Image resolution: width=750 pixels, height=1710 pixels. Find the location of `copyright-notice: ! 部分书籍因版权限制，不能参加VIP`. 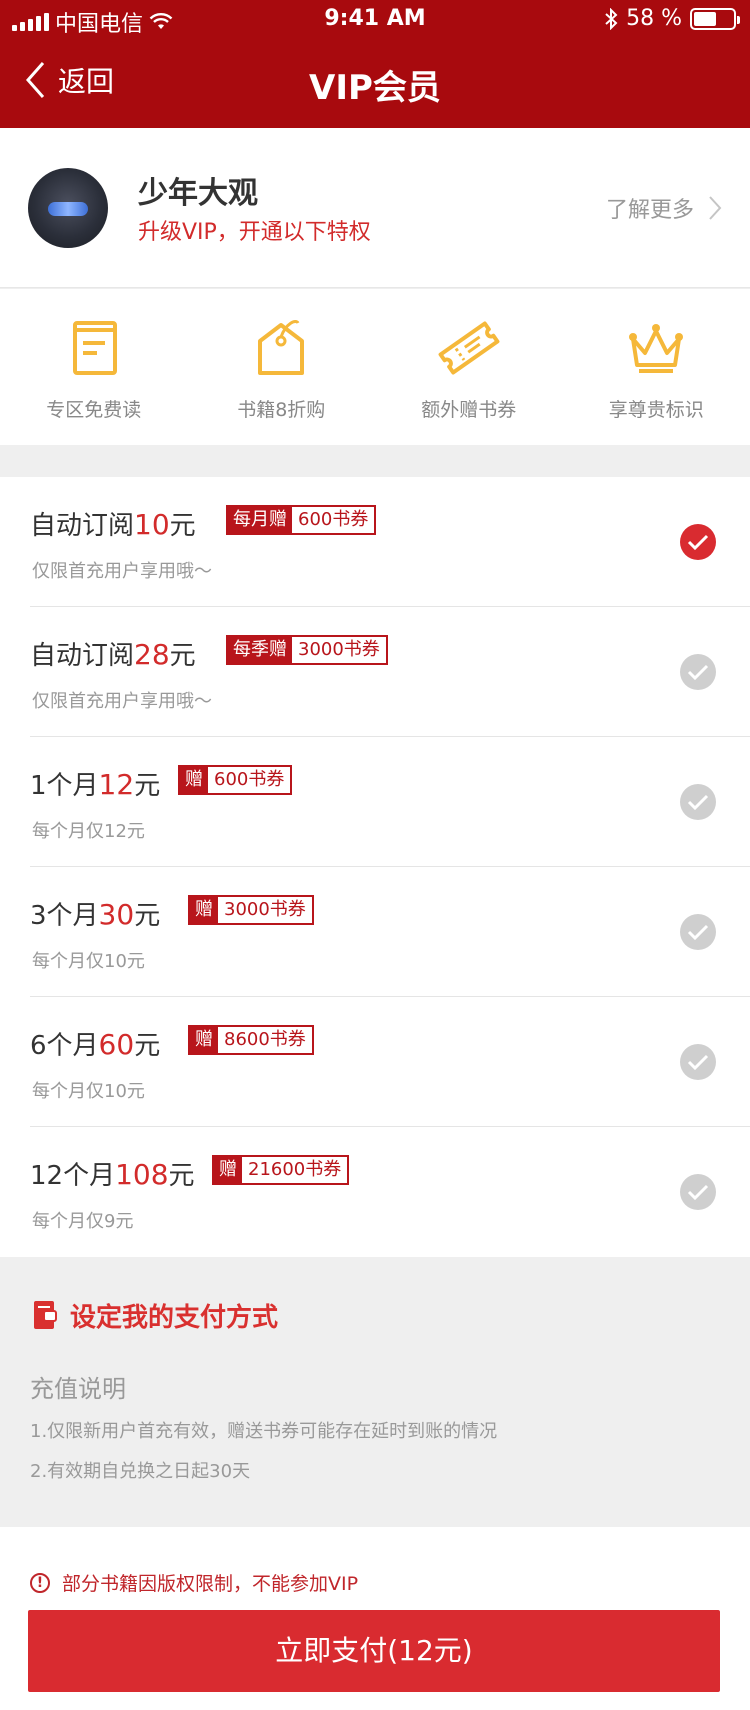

copyright-notice: ! 部分书籍因版权限制，不能参加VIP is located at coordinates (194, 1582).